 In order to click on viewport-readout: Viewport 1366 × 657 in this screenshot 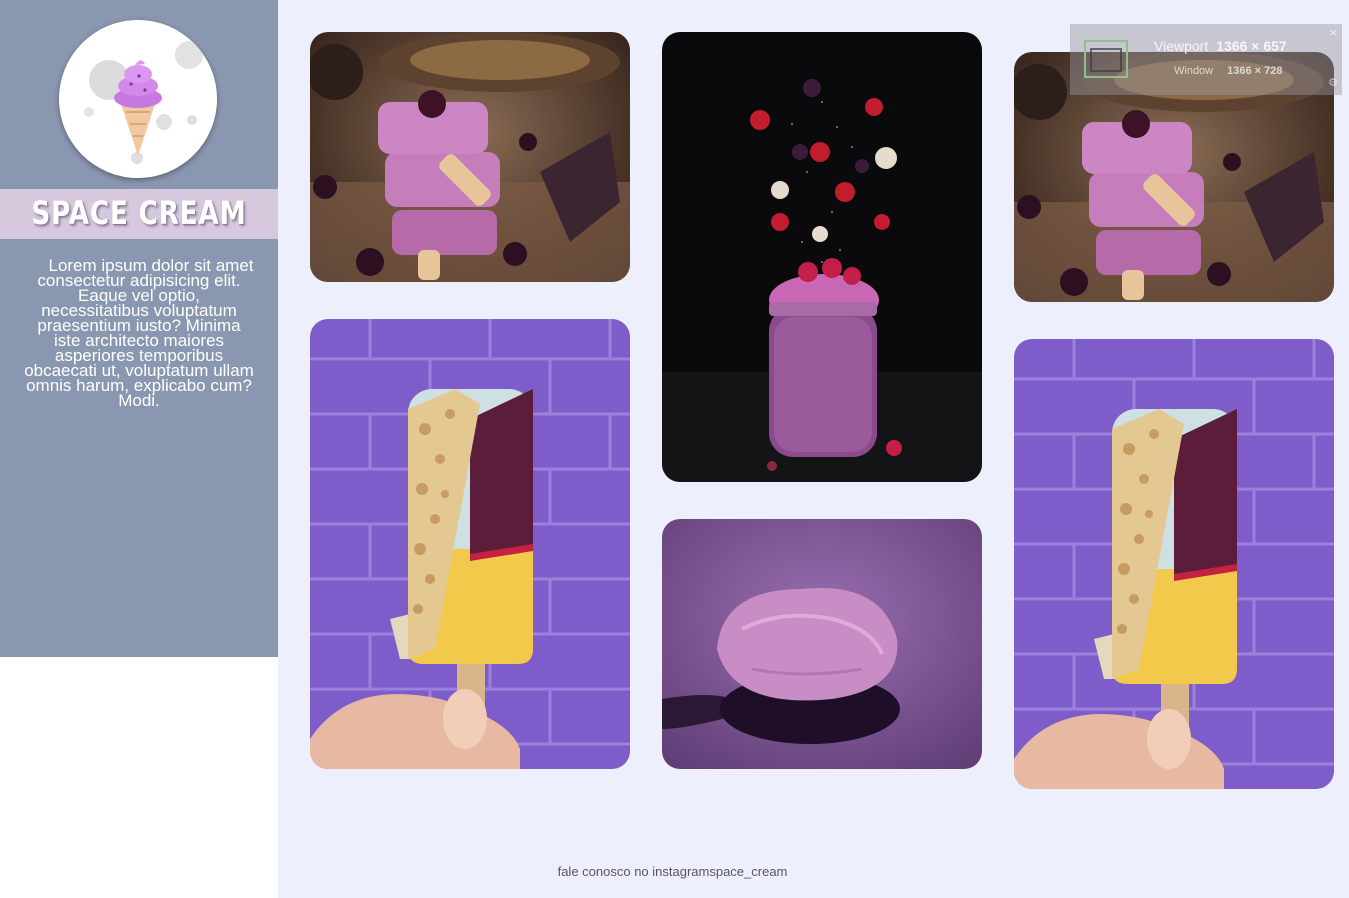, I will do `click(1220, 46)`.